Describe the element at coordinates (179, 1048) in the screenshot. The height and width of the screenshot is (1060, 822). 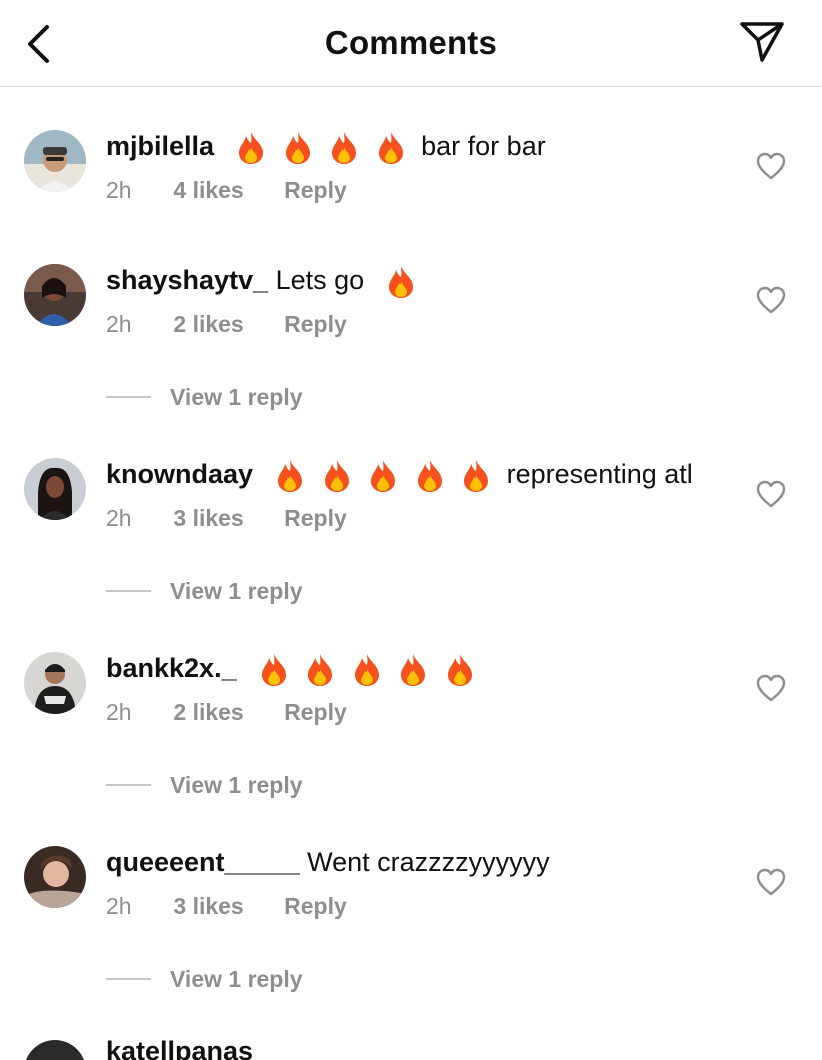
I see `comment-username: katellpanas` at that location.